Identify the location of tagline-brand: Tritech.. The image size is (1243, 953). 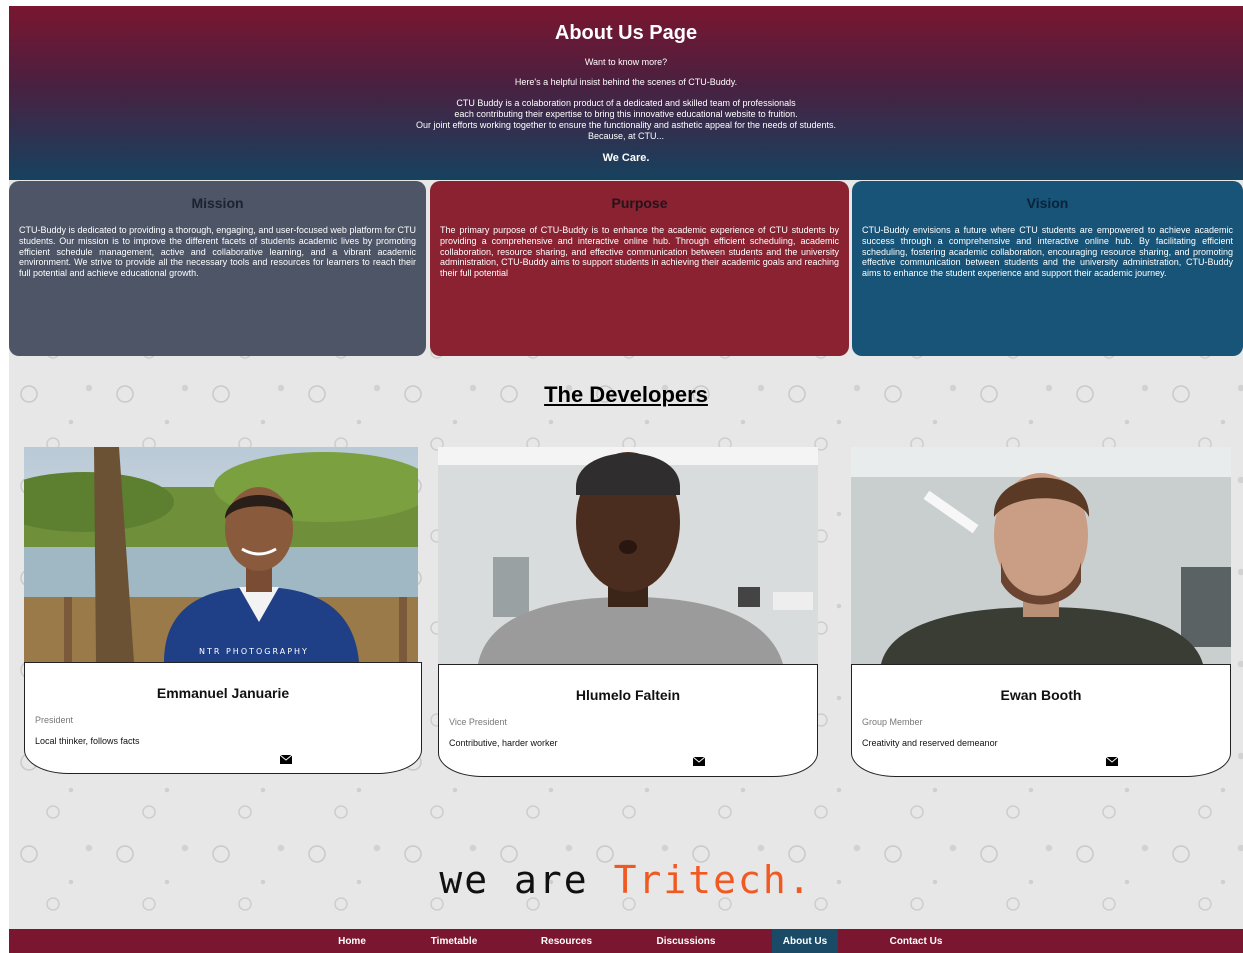
(713, 880).